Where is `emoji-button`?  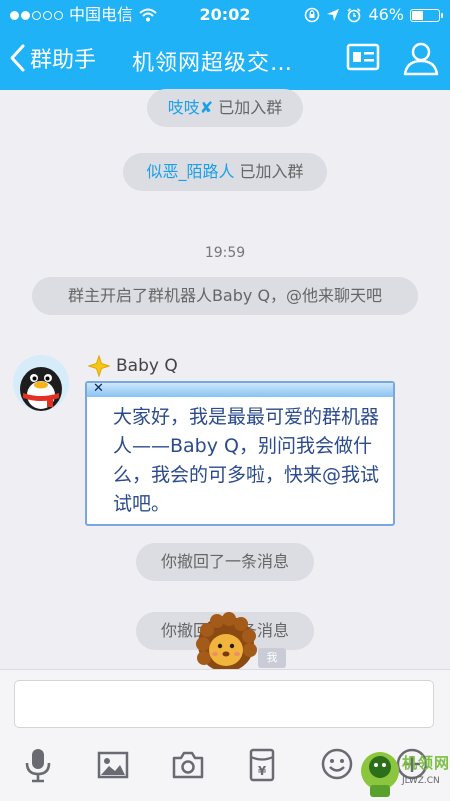
emoji-button is located at coordinates (337, 766).